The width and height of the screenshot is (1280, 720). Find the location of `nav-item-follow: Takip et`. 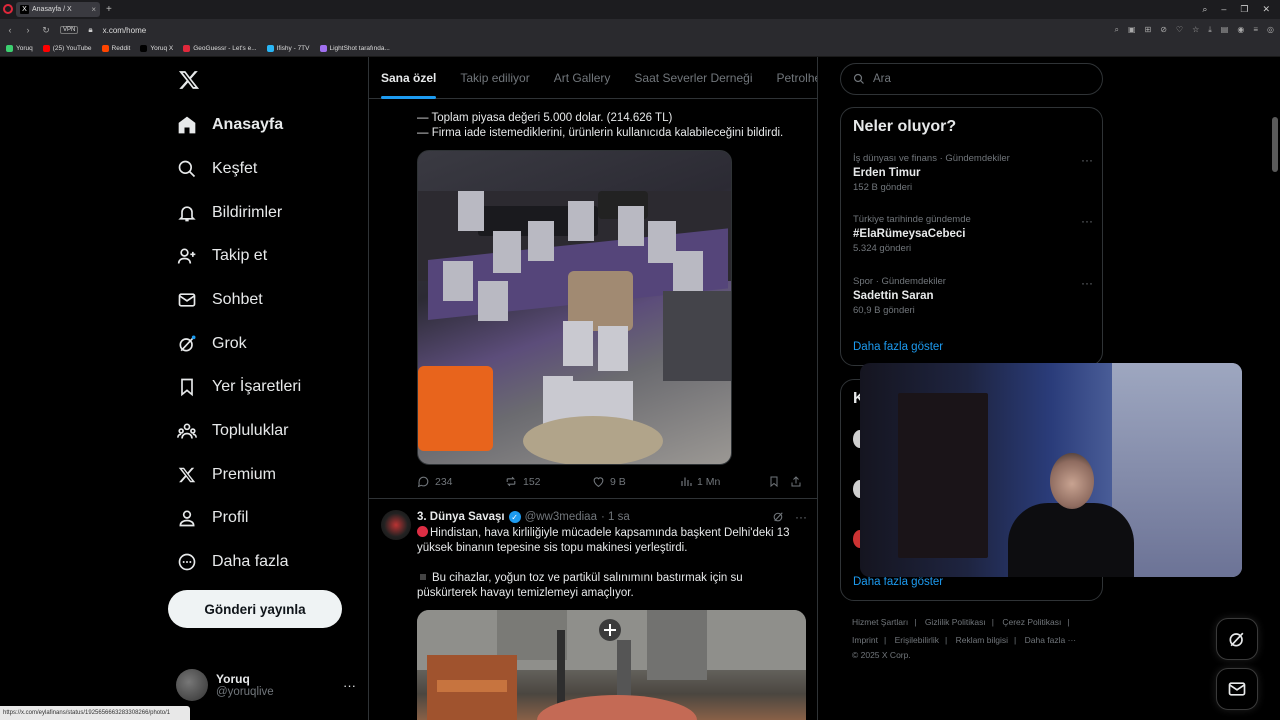

nav-item-follow: Takip et is located at coordinates (221, 256).